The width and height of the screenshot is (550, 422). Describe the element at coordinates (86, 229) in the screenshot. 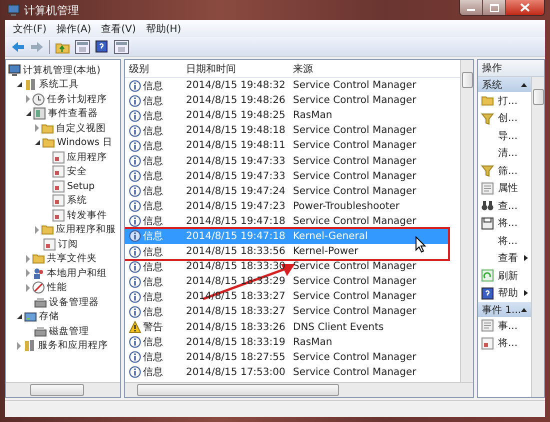

I see `tree-item: 应用程序和服` at that location.